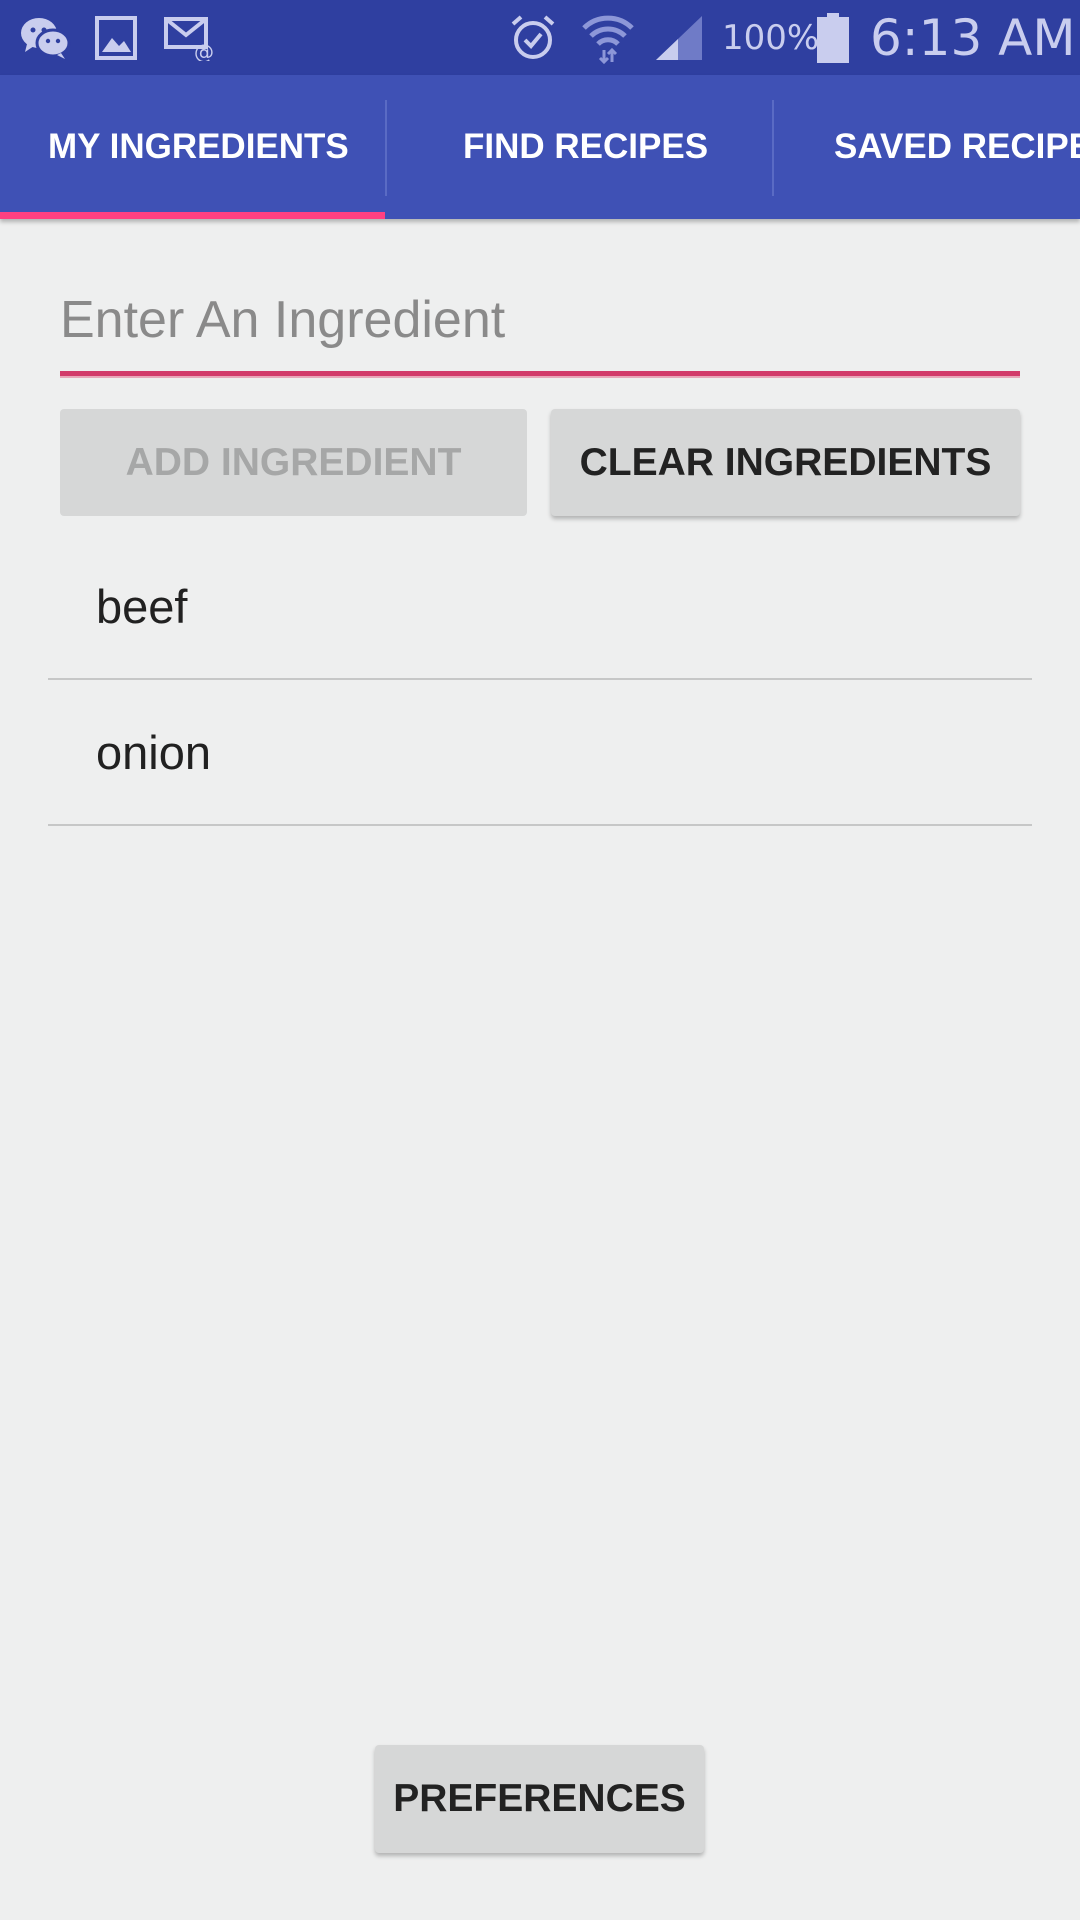  Describe the element at coordinates (585, 147) in the screenshot. I see `tab-find-recipes: FIND RECIPES` at that location.